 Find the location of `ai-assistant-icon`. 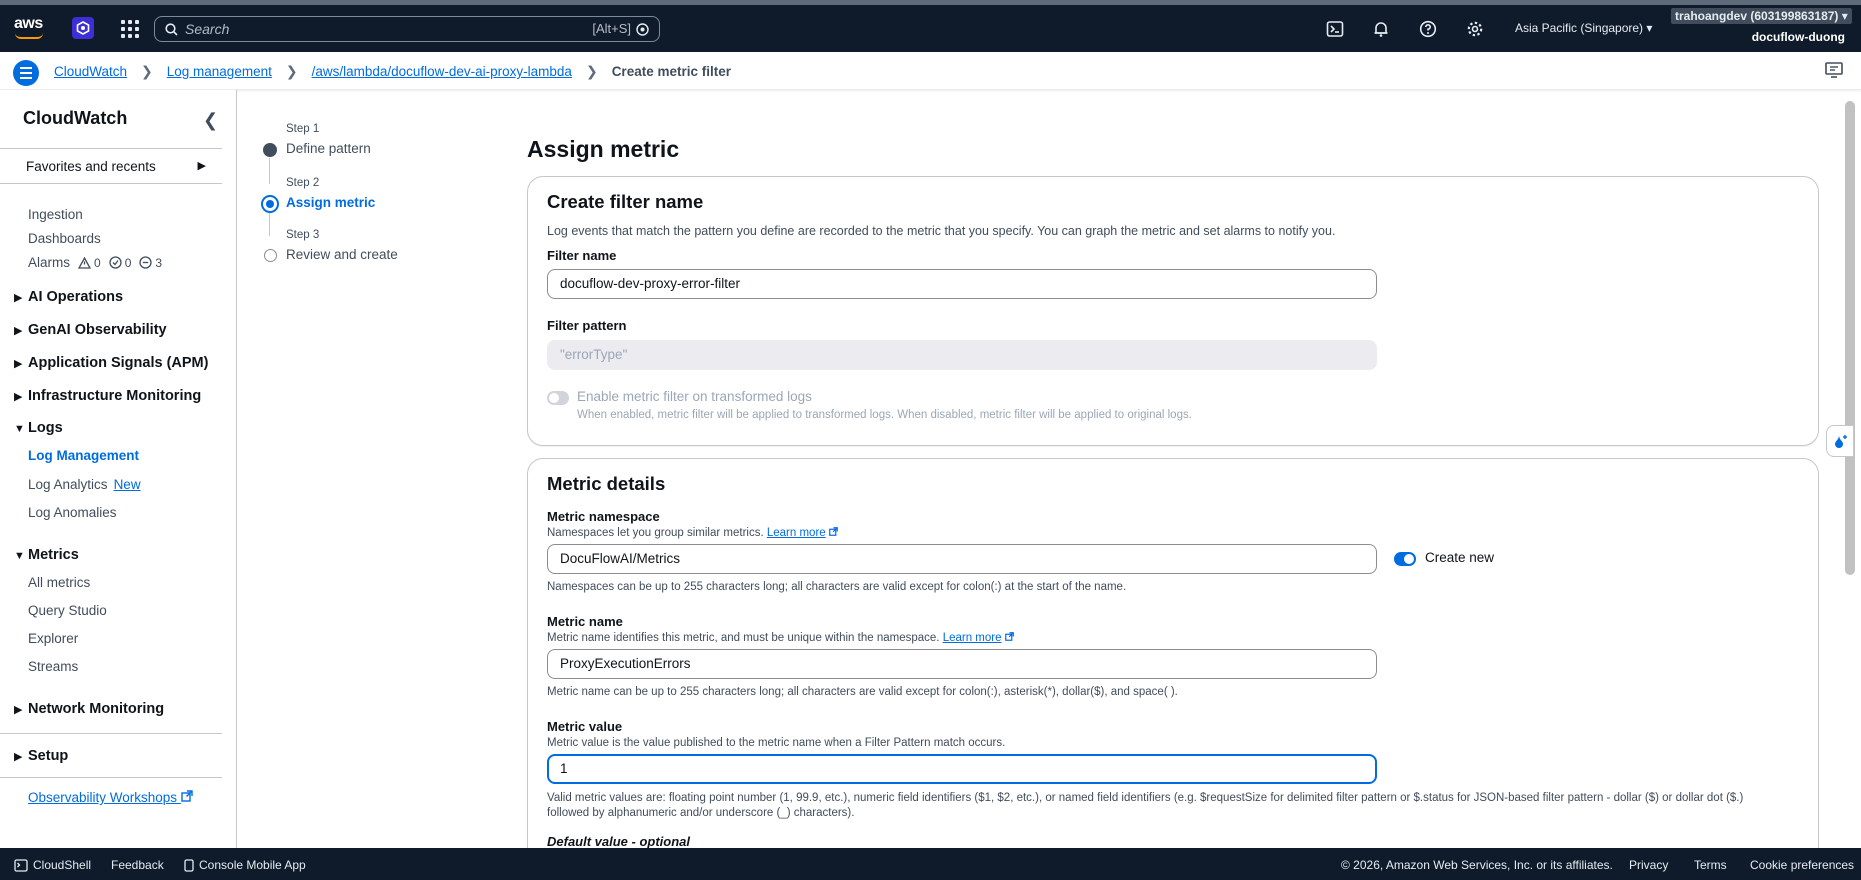

ai-assistant-icon is located at coordinates (1840, 441).